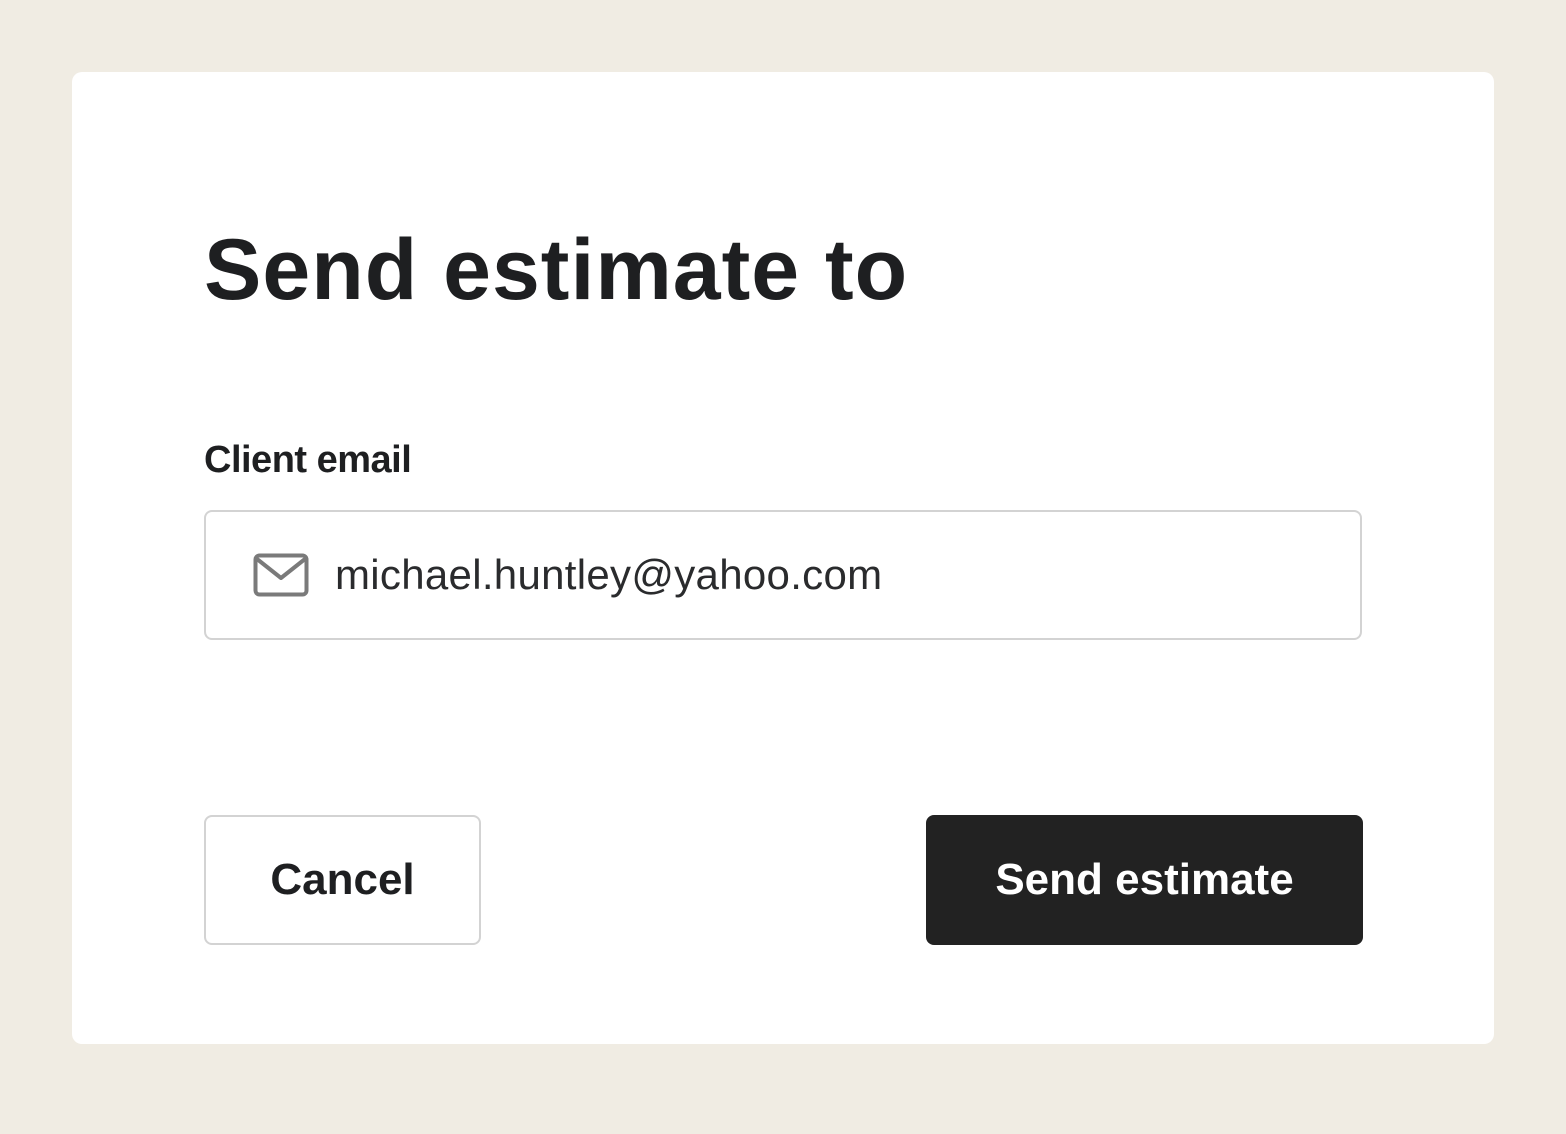 The image size is (1566, 1134). I want to click on client-email-label: Client email, so click(308, 460).